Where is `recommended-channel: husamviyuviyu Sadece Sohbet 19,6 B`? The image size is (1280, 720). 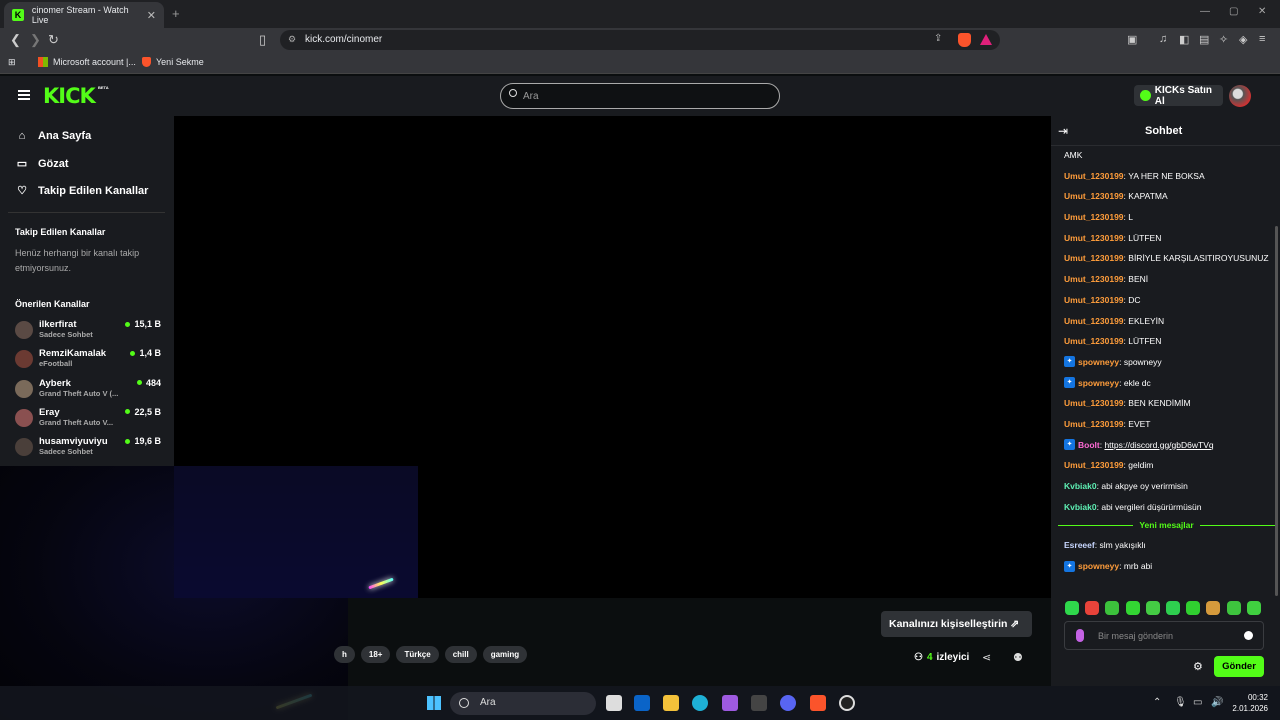
recommended-channel: husamviyuviyu Sadece Sohbet 19,6 B is located at coordinates (90, 448).